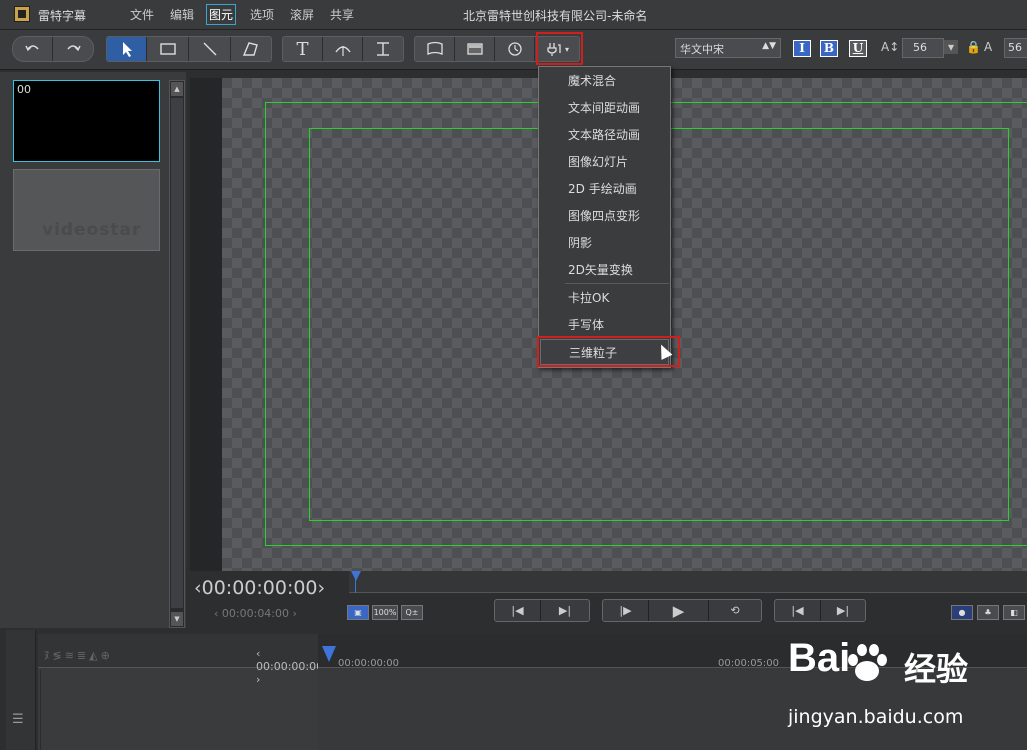 The image size is (1027, 750). I want to click on play-from-start-button: |▶, so click(626, 610).